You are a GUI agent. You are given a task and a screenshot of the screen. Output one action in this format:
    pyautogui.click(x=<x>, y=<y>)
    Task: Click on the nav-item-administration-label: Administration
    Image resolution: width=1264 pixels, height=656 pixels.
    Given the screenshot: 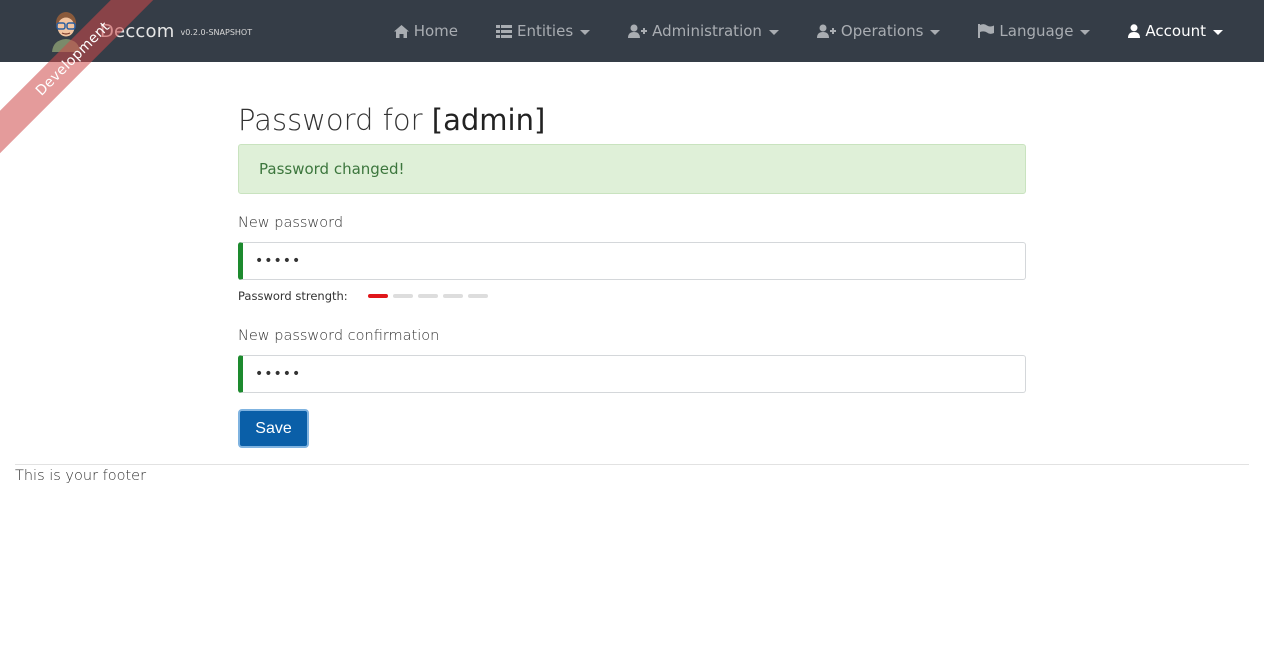 What is the action you would take?
    pyautogui.click(x=707, y=31)
    